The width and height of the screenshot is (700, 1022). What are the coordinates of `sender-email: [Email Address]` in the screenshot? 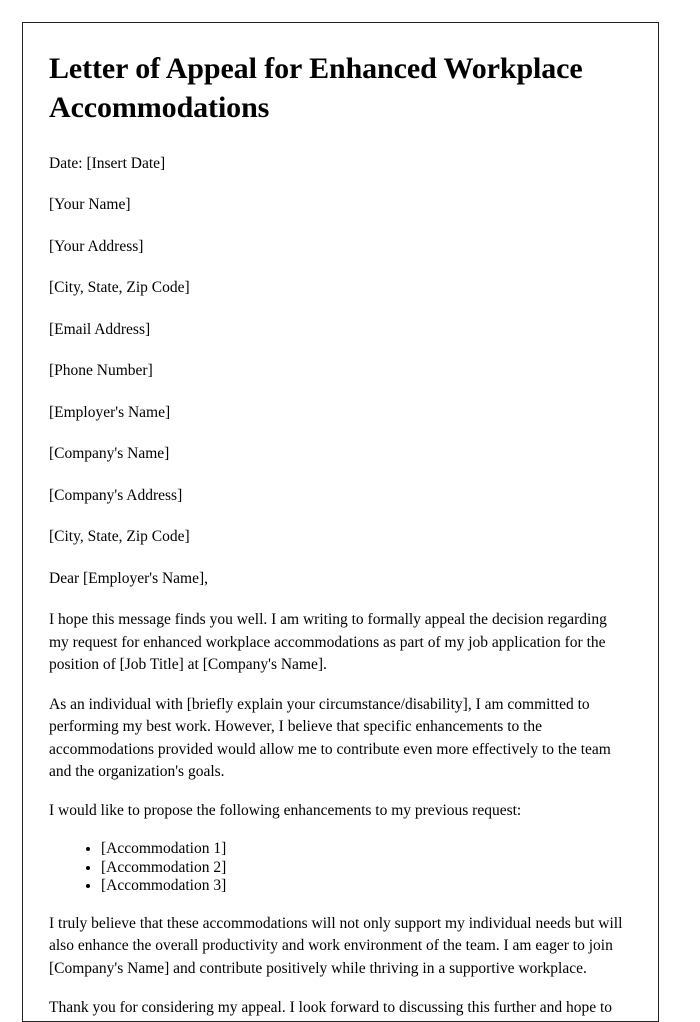 It's located at (100, 329).